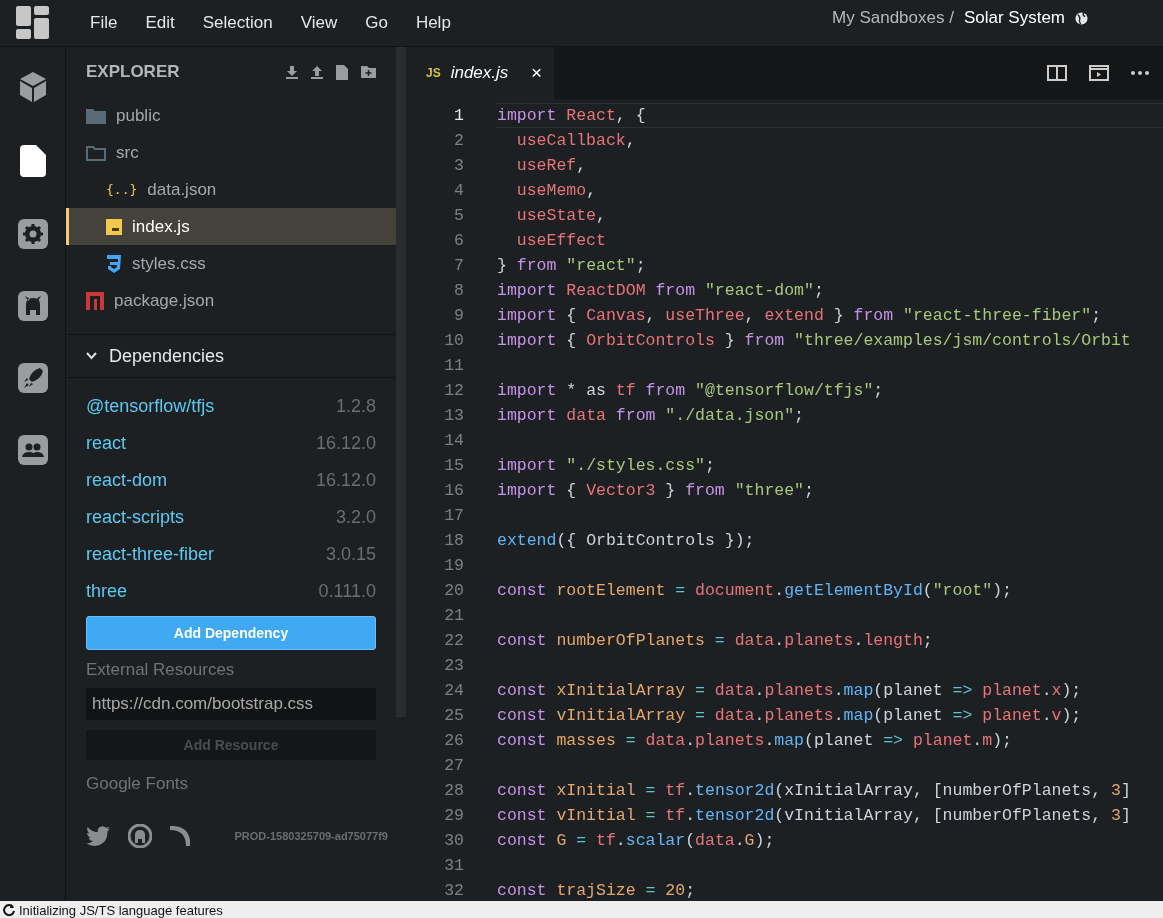 The width and height of the screenshot is (1163, 918). I want to click on download-icon, so click(292, 72).